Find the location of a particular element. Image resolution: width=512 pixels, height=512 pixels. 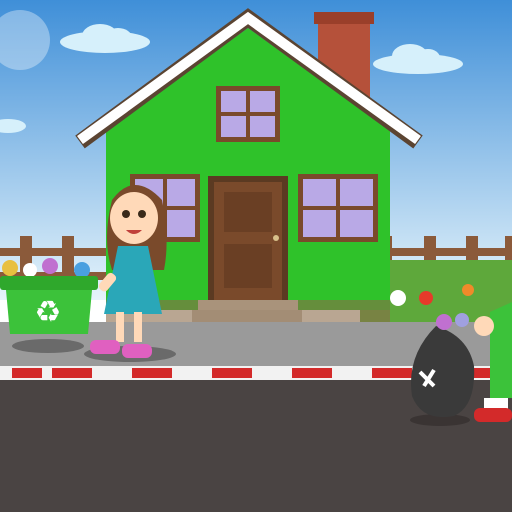

front-door is located at coordinates (248, 238).